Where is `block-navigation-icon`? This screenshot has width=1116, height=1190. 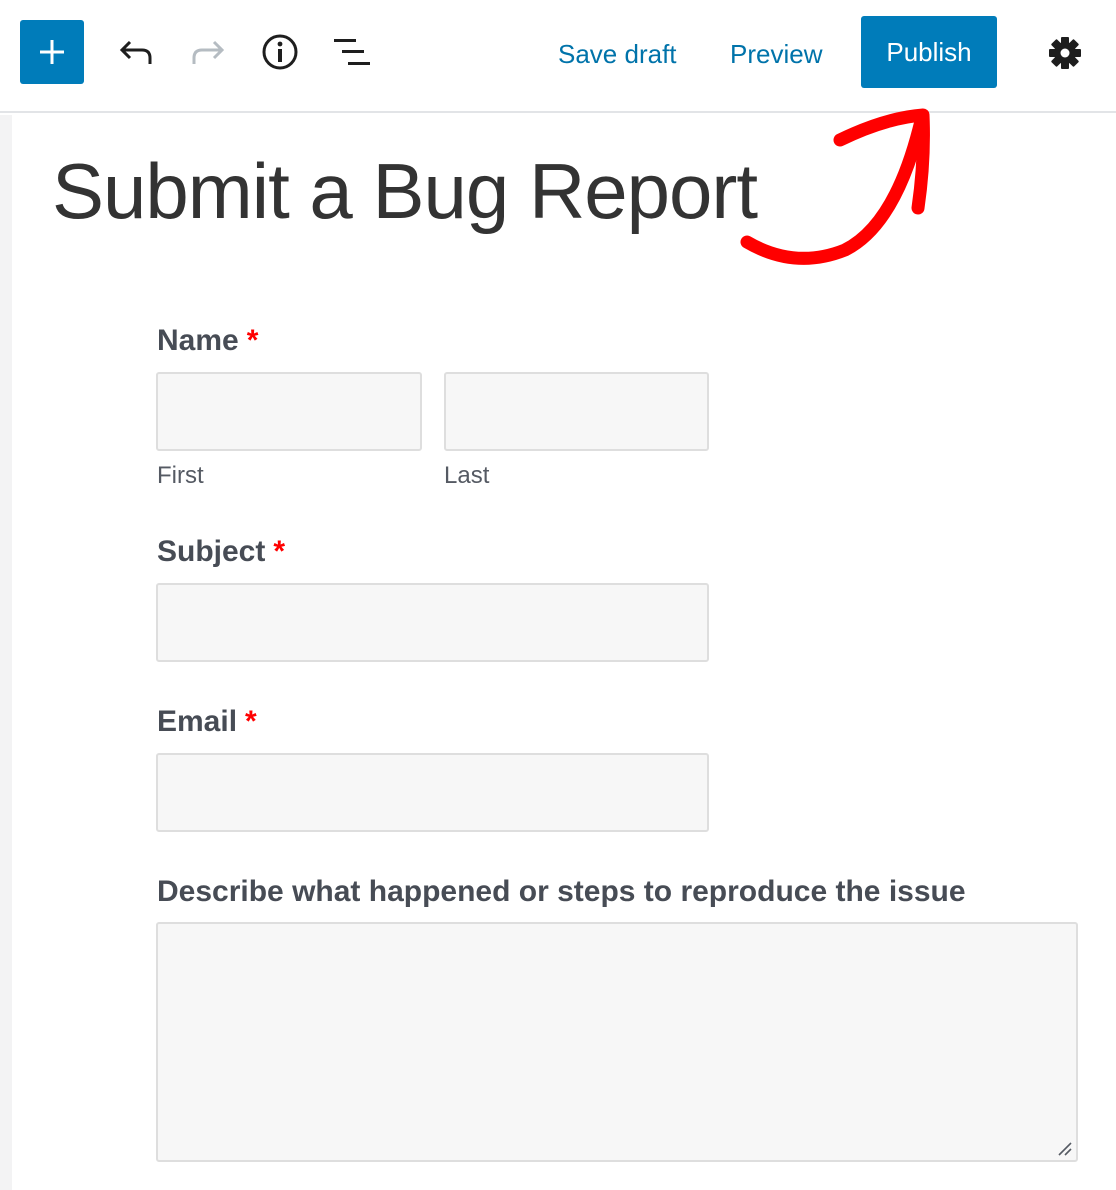 block-navigation-icon is located at coordinates (352, 52).